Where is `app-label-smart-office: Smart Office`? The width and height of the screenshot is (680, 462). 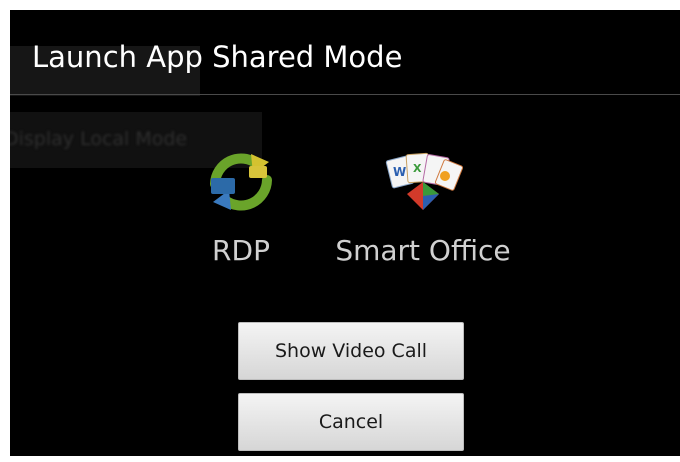 app-label-smart-office: Smart Office is located at coordinates (423, 250).